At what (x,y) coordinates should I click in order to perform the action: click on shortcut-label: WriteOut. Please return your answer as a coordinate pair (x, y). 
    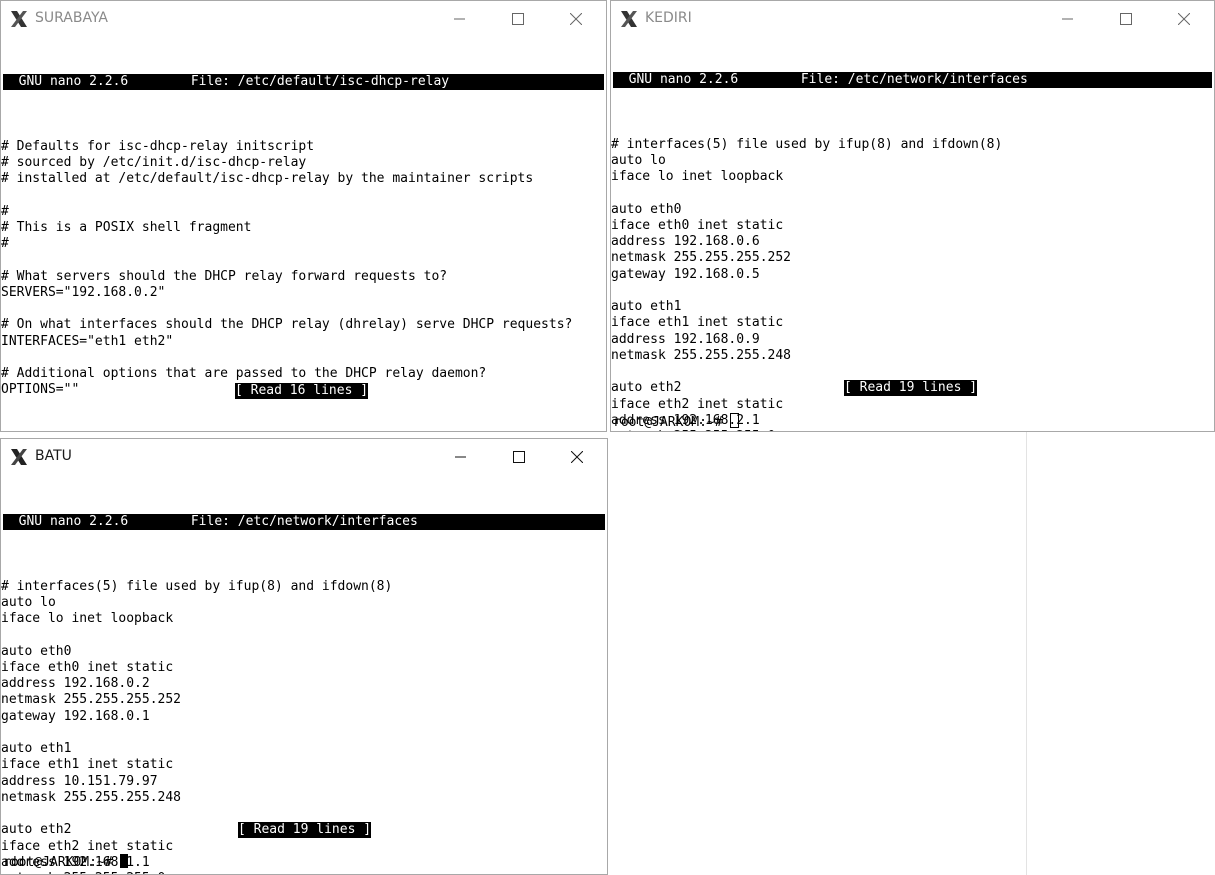
    Looking at the image, I should click on (163, 432).